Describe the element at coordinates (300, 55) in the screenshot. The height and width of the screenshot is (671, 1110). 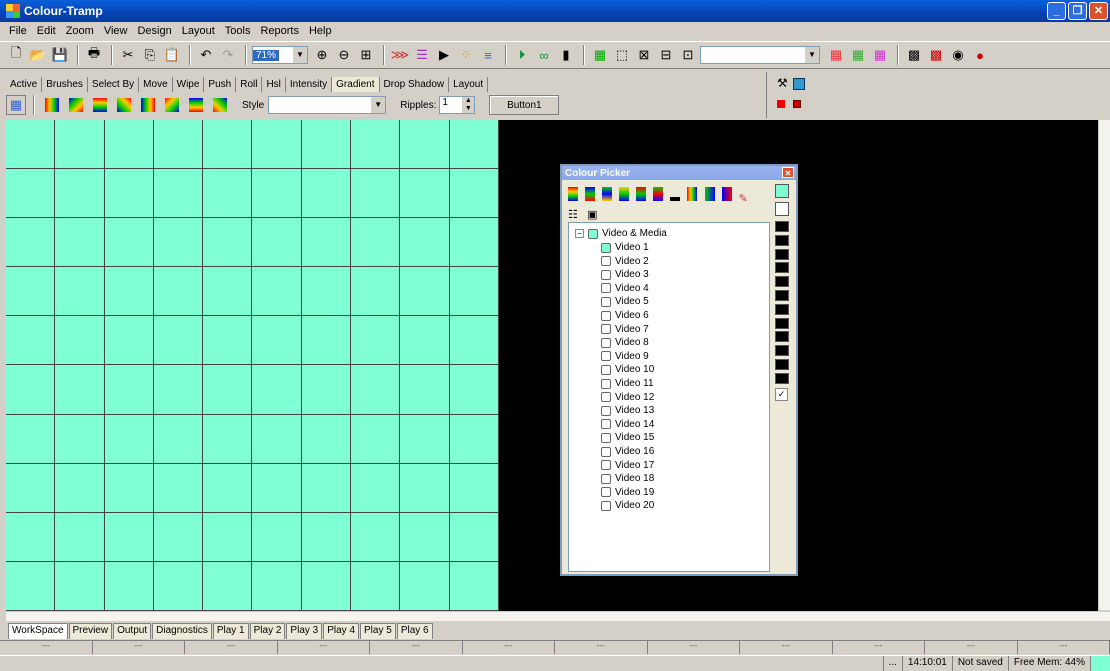
I see `chevron-down-icon: ▼` at that location.